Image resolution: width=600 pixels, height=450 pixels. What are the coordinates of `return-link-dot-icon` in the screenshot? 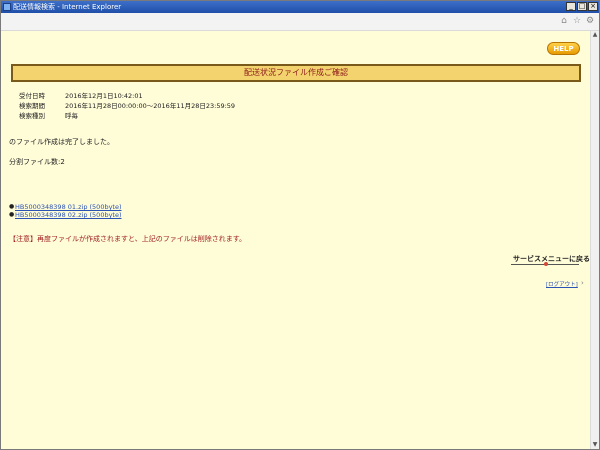 It's located at (546, 264).